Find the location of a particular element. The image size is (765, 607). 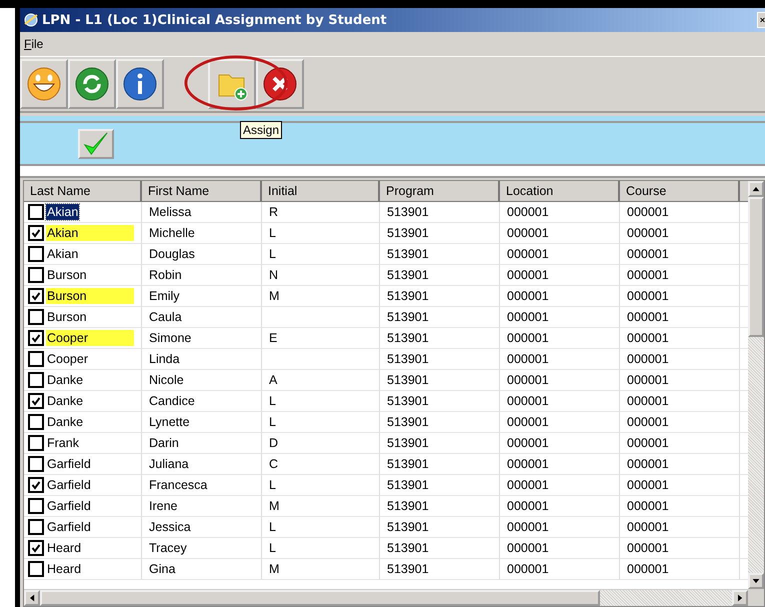

column-header: Initial is located at coordinates (321, 191).